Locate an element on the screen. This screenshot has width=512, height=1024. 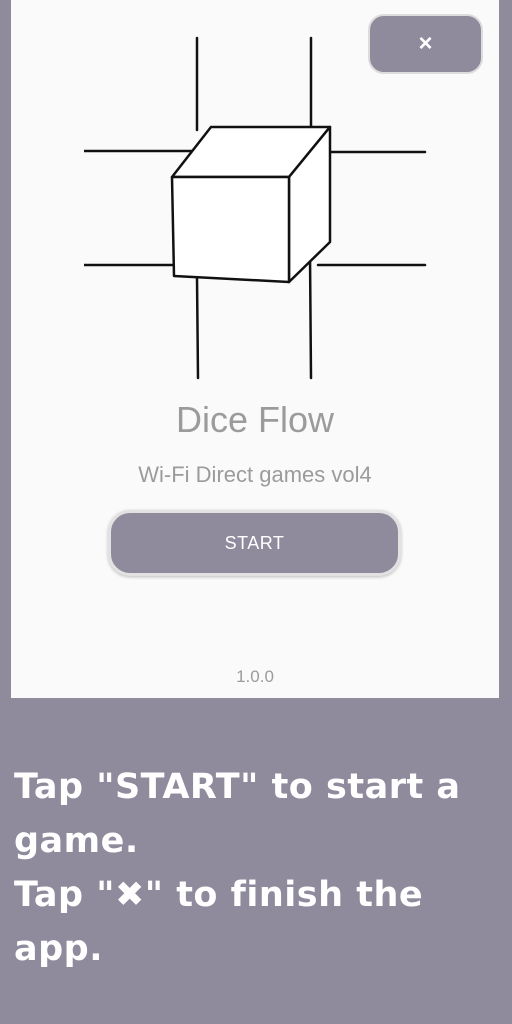
version-label: 1.0.0 is located at coordinates (255, 676).